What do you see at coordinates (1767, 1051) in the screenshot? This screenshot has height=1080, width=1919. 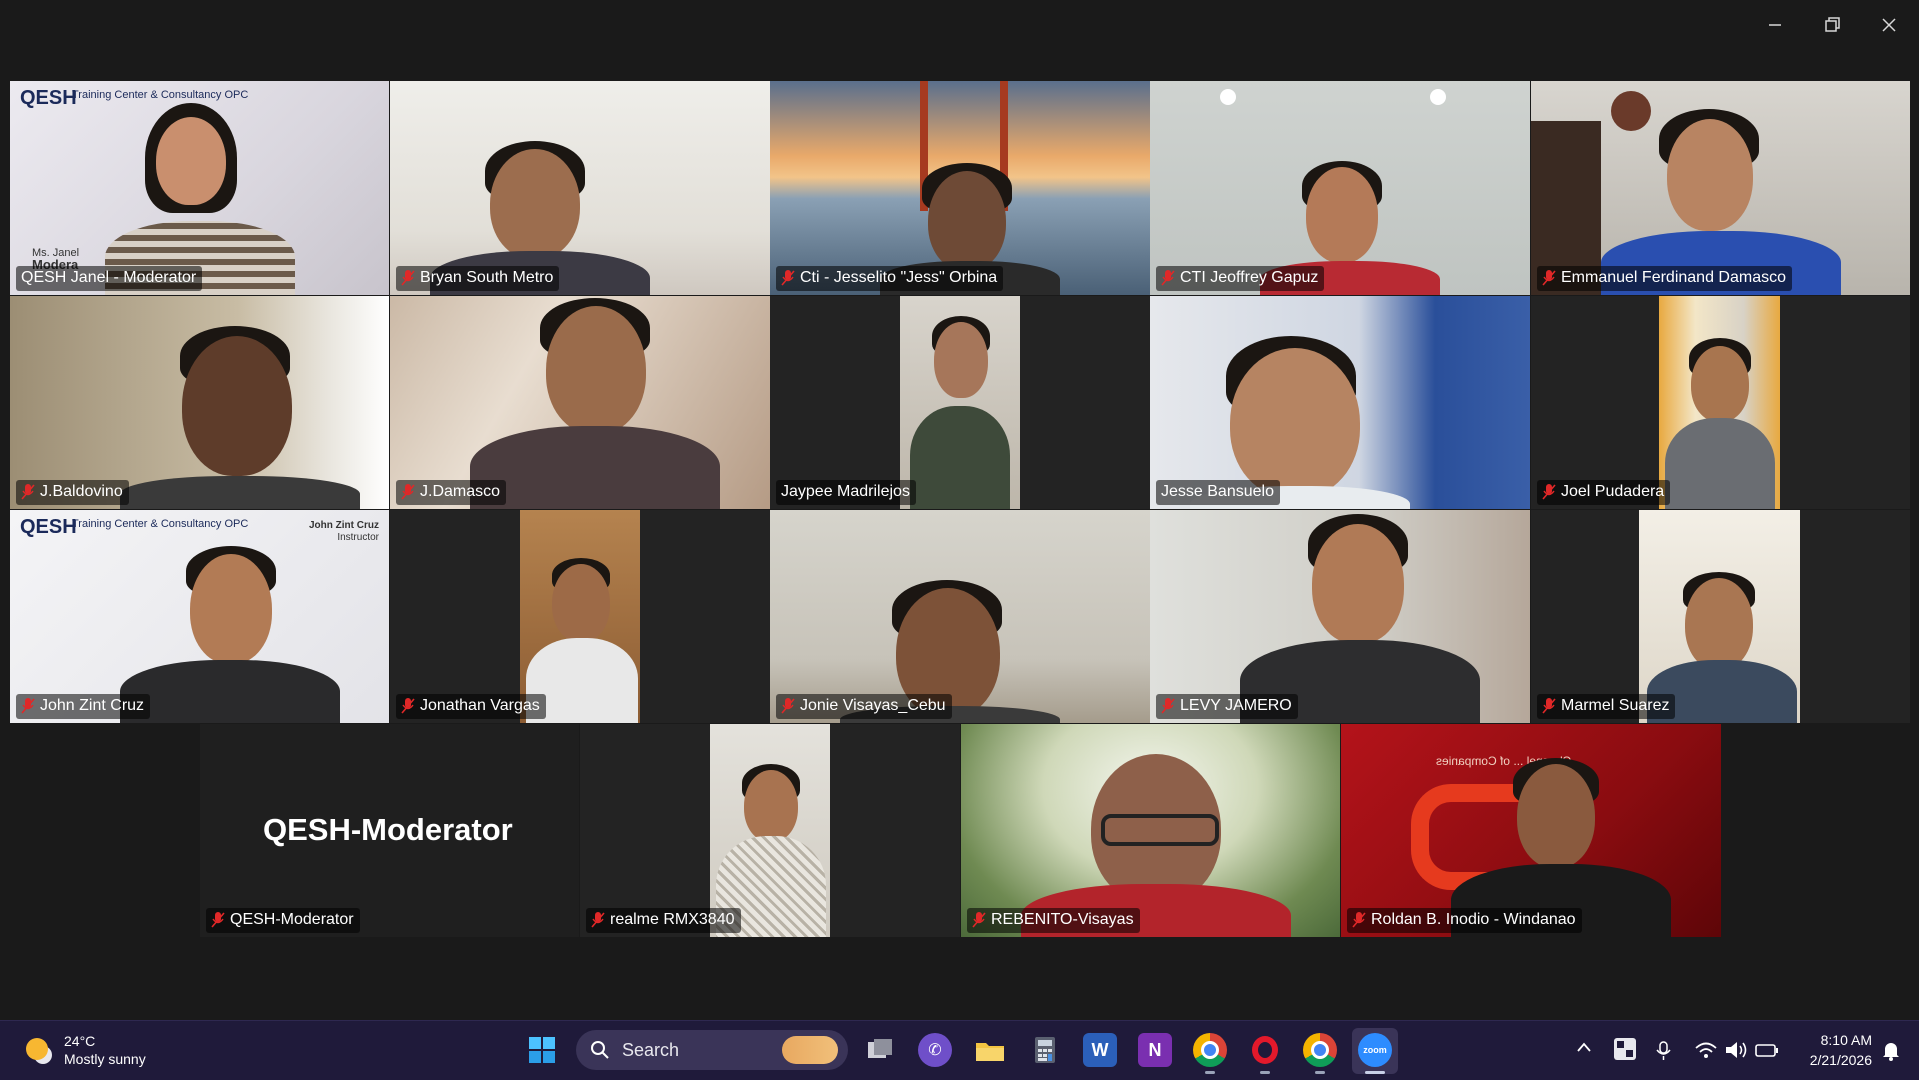 I see `battery-button` at bounding box center [1767, 1051].